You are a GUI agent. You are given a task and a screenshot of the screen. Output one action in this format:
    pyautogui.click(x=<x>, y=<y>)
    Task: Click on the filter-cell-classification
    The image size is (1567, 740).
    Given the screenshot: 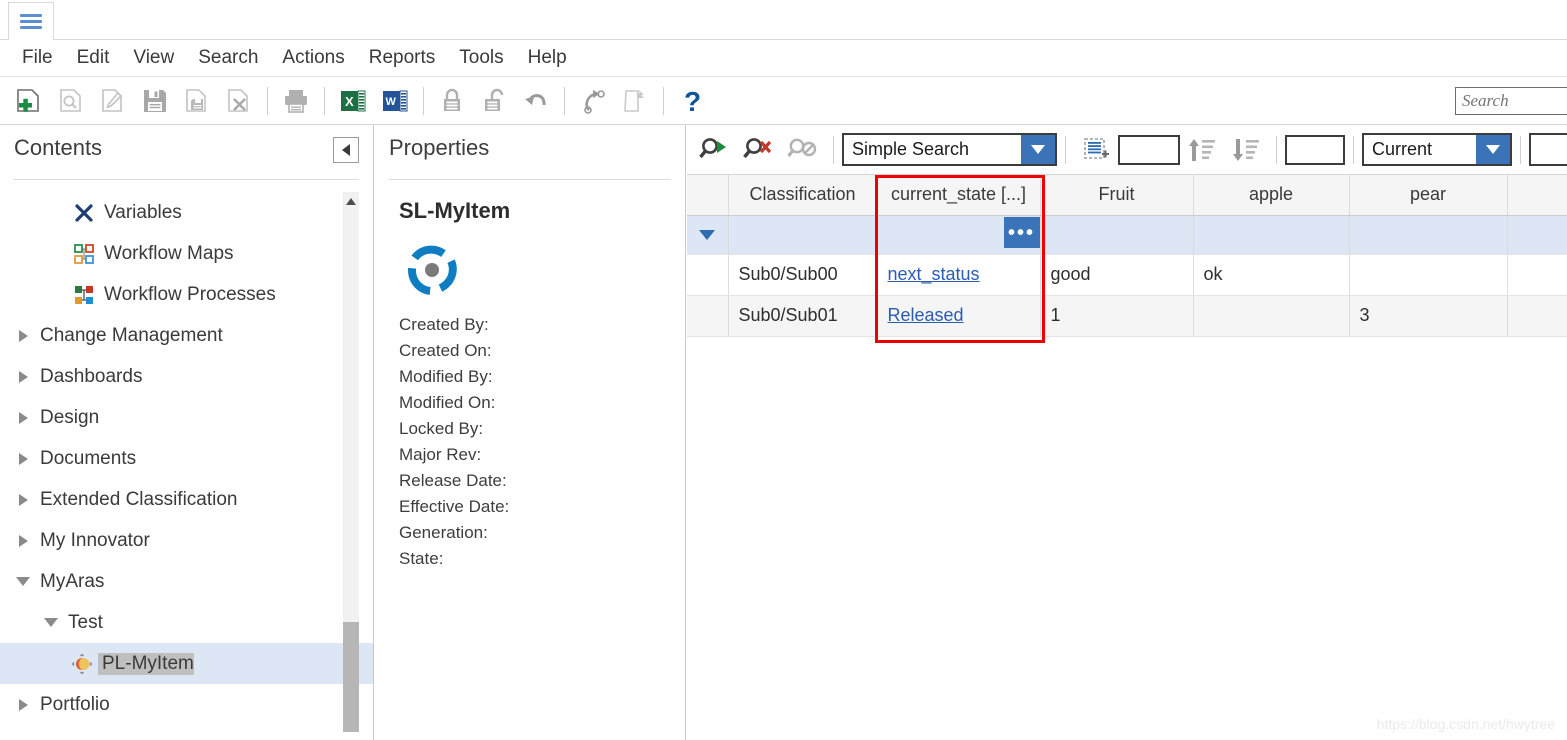 What is the action you would take?
    pyautogui.click(x=803, y=235)
    